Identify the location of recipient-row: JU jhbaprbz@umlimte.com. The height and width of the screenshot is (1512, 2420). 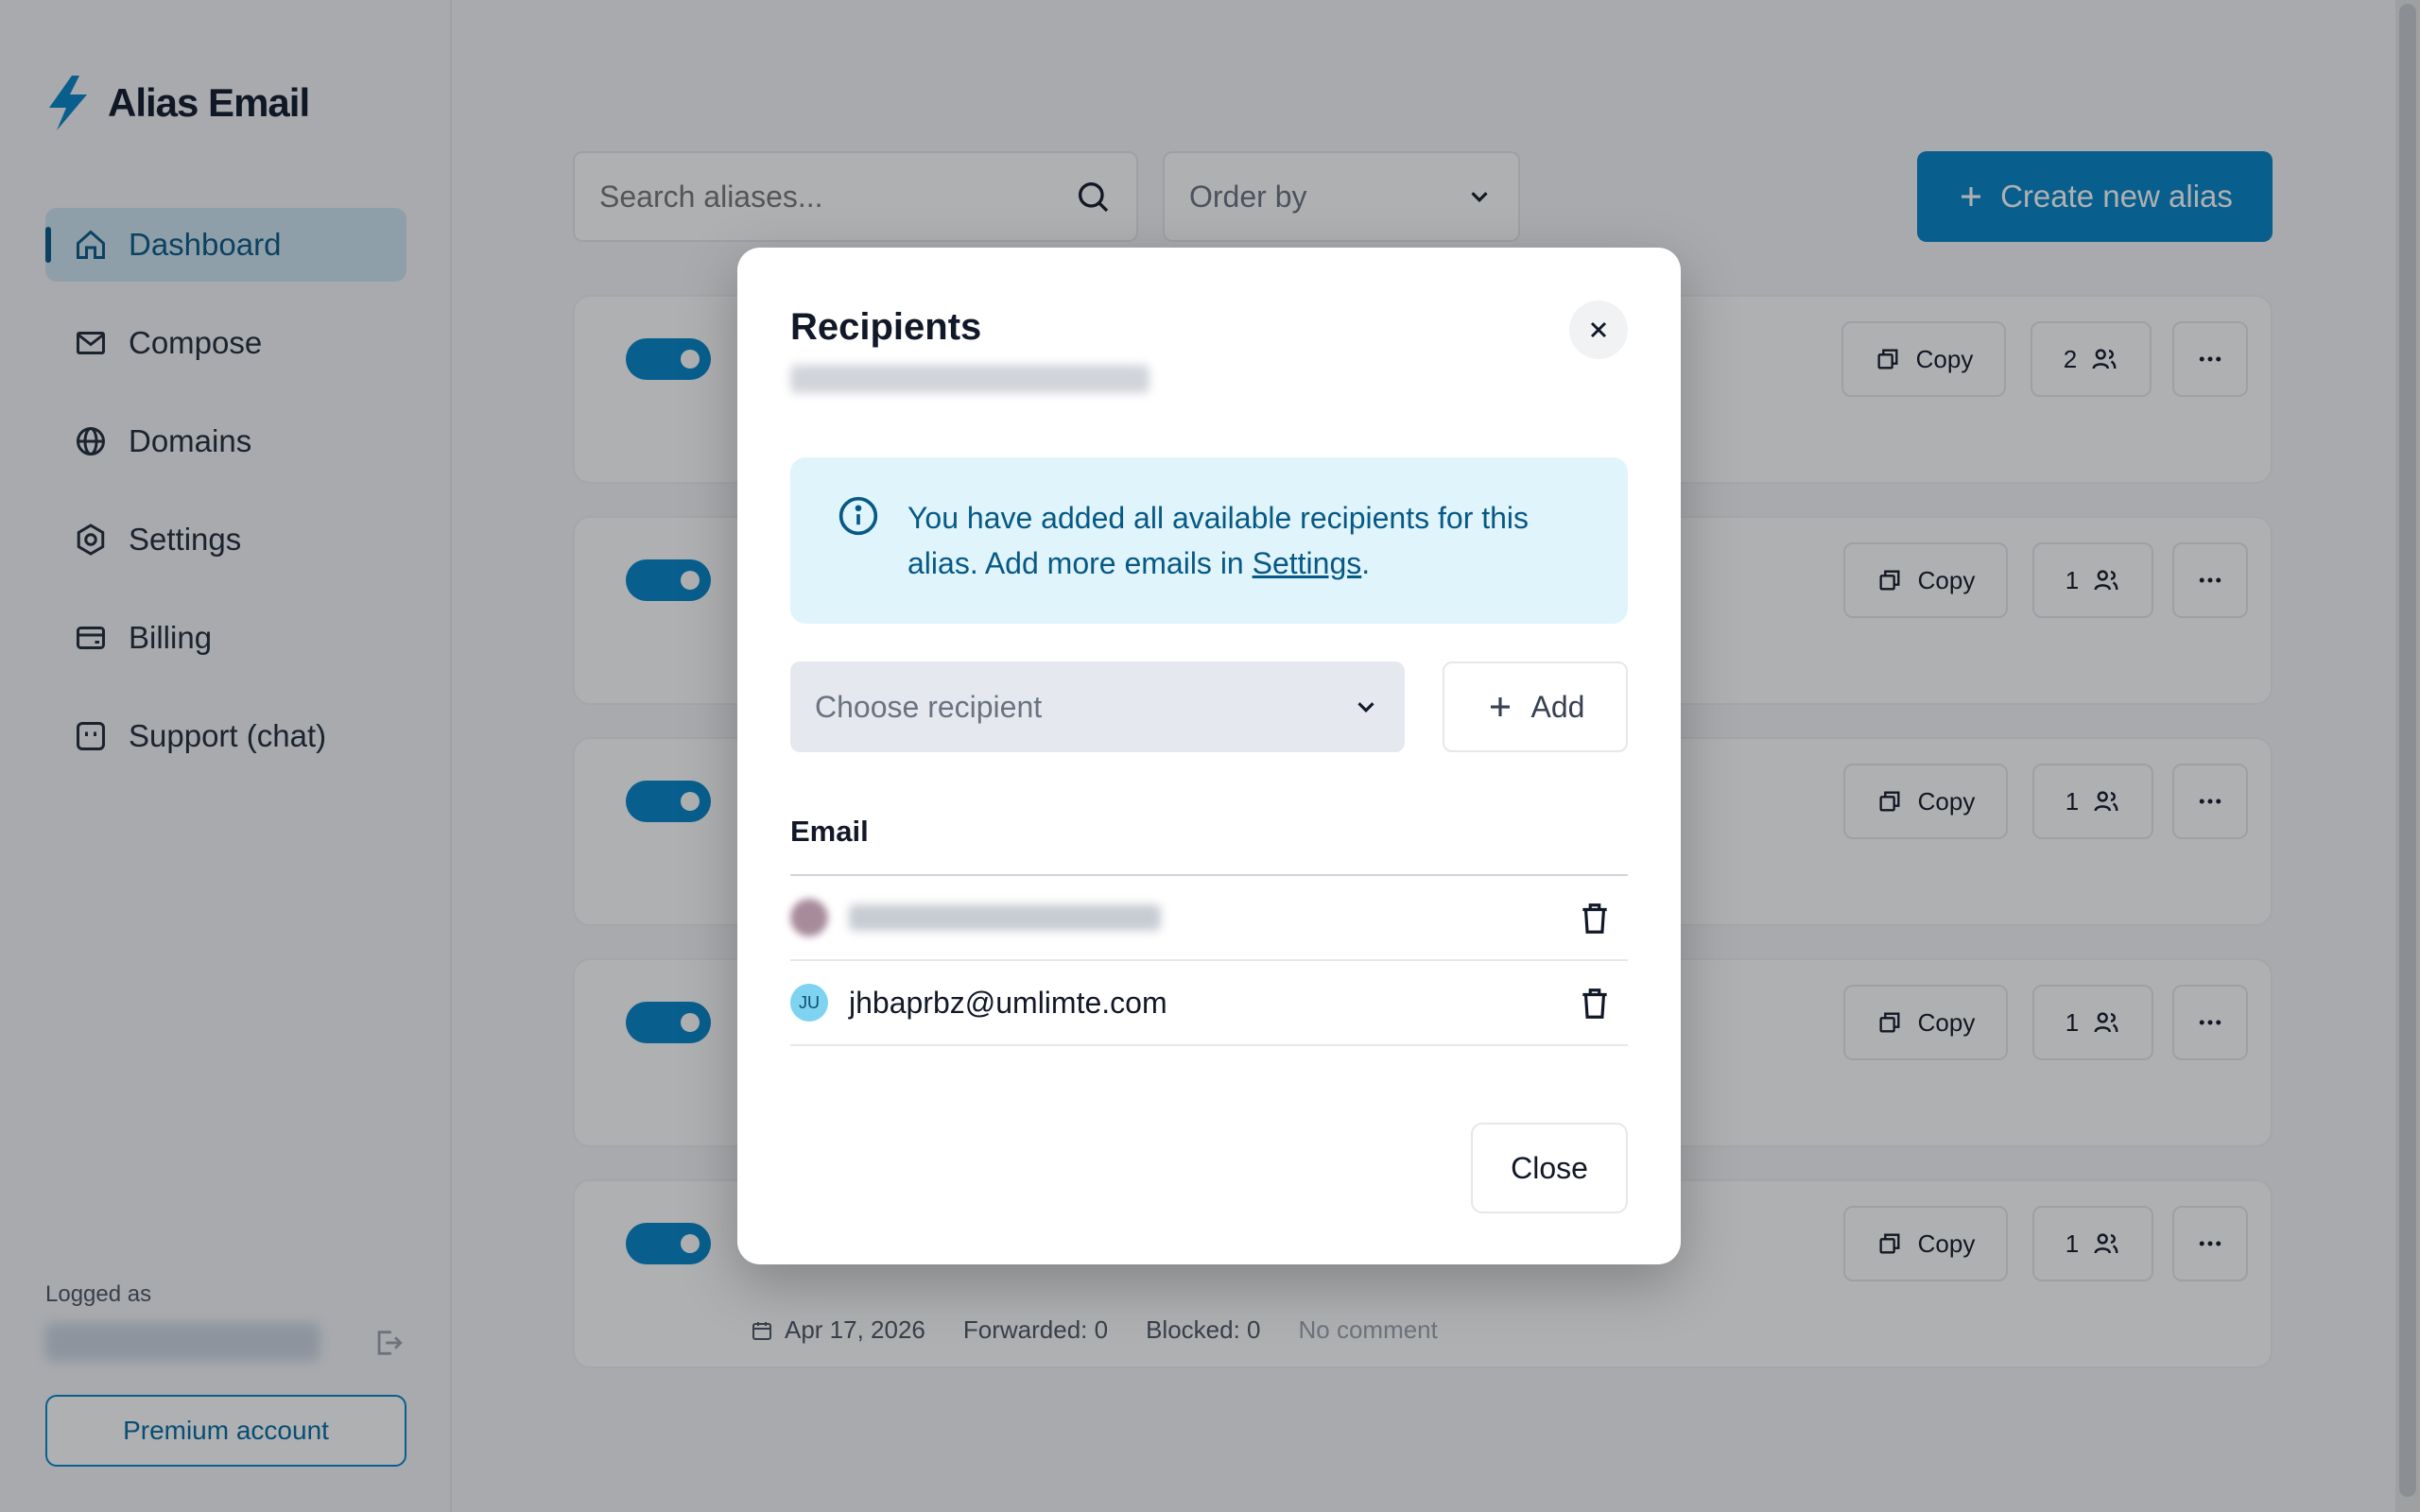
(1209, 1003).